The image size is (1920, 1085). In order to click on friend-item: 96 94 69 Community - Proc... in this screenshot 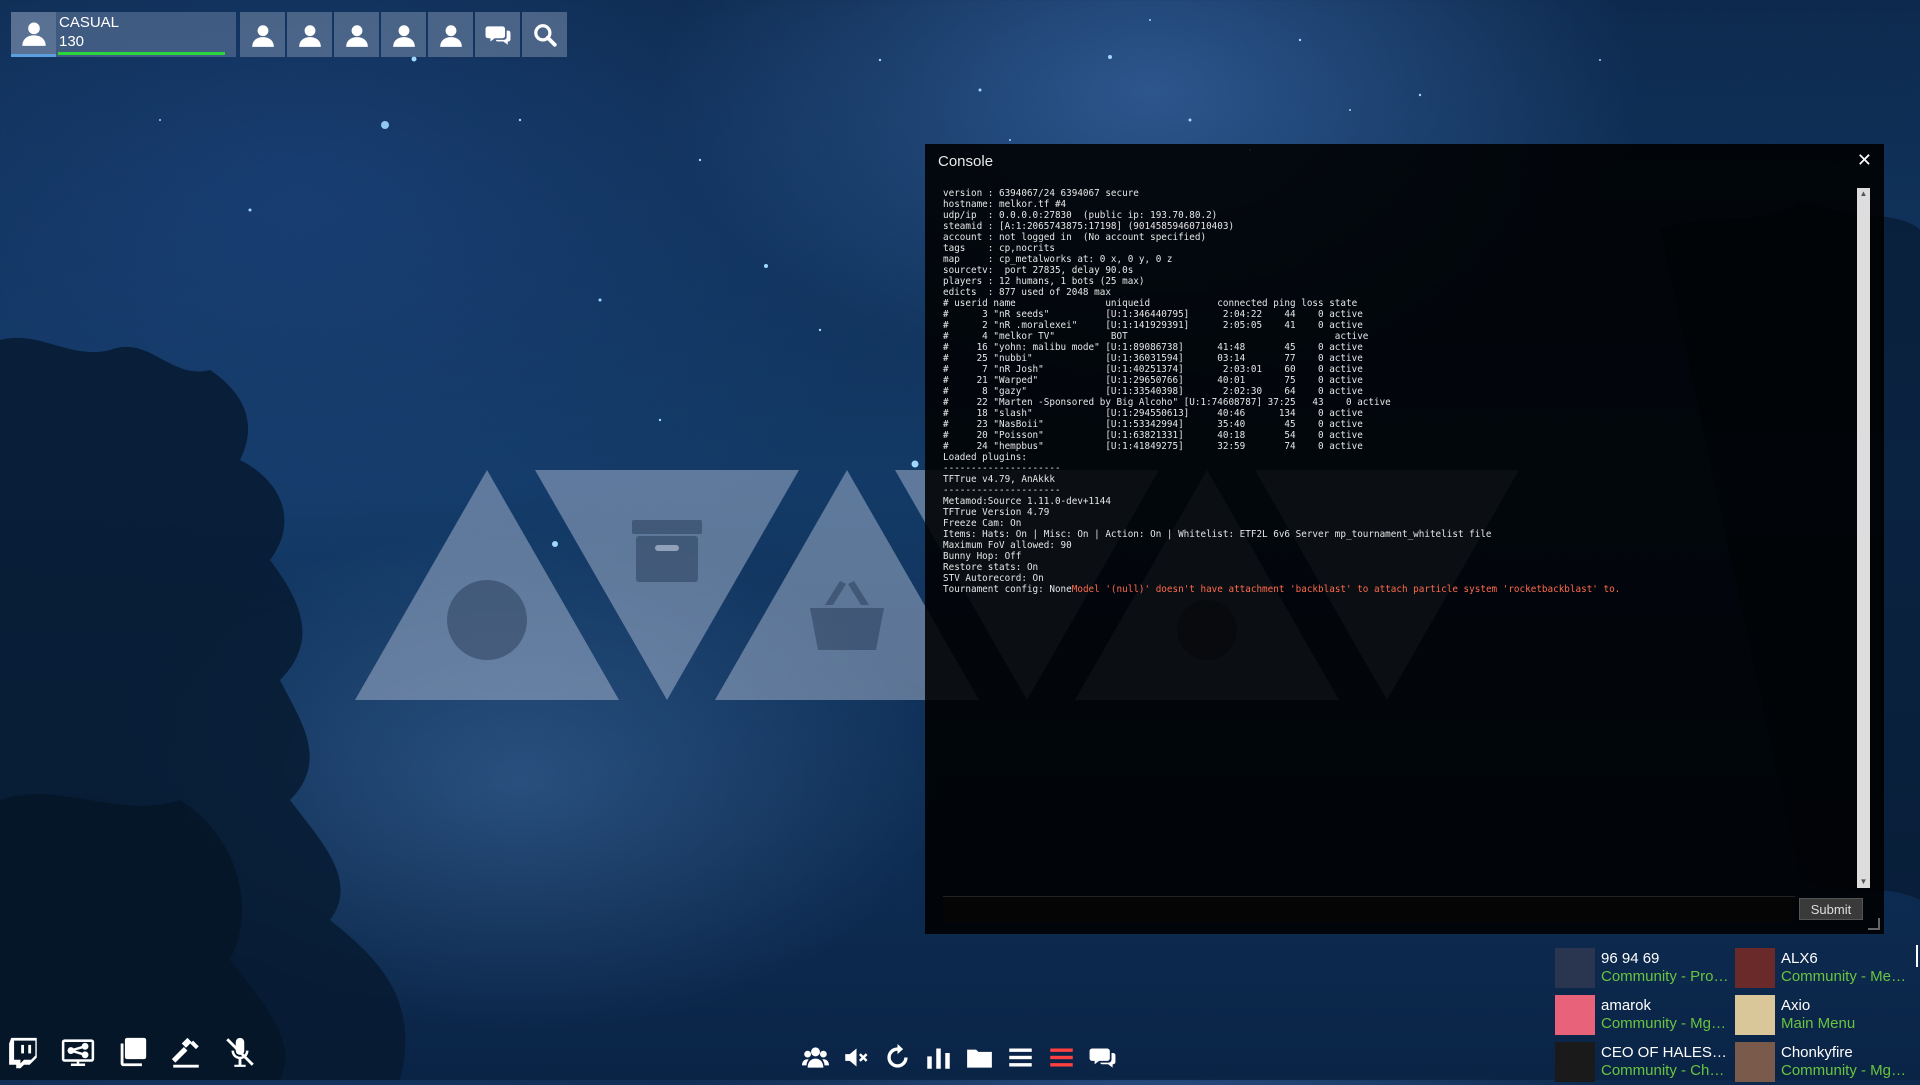, I will do `click(1645, 967)`.